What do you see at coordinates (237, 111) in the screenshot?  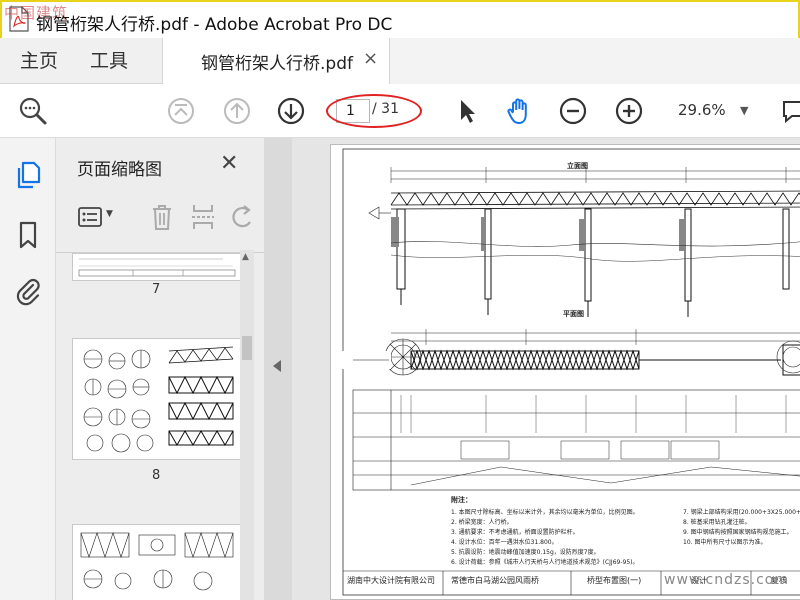 I see `previous-page-icon` at bounding box center [237, 111].